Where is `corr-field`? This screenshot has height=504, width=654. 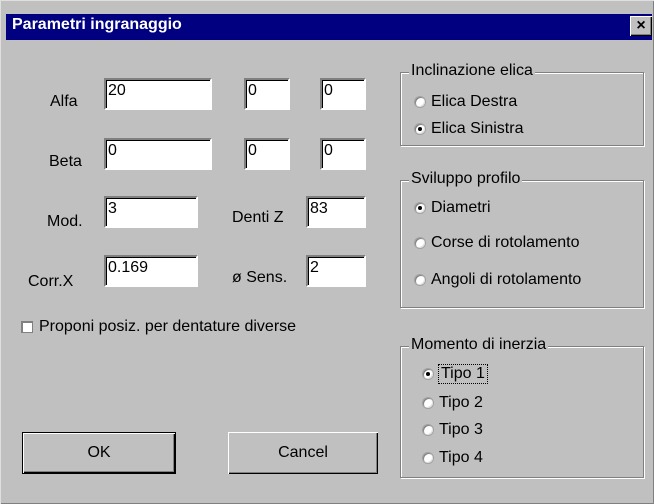
corr-field is located at coordinates (151, 270).